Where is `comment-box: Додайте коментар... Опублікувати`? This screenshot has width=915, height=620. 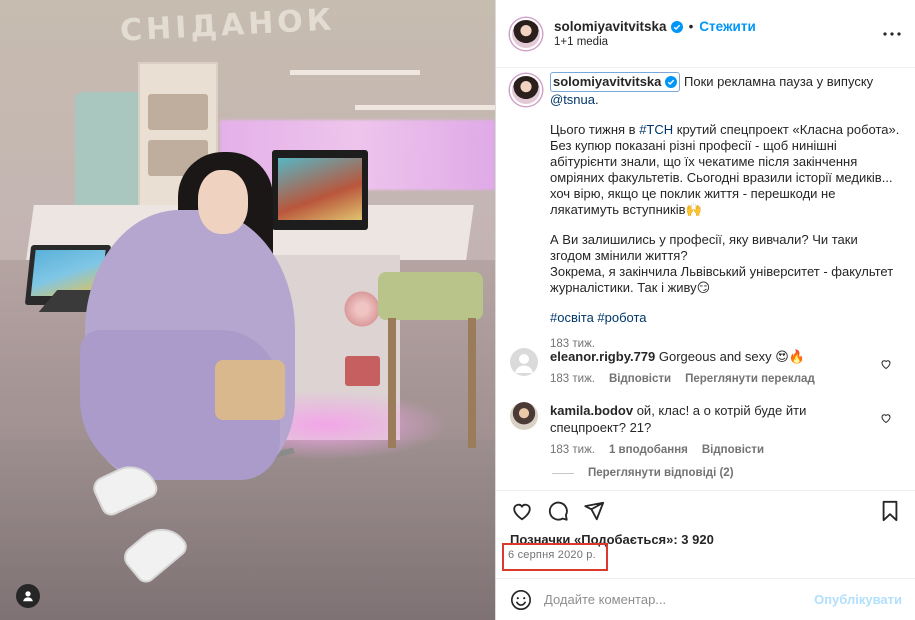
comment-box: Додайте коментар... Опублікувати is located at coordinates (705, 599).